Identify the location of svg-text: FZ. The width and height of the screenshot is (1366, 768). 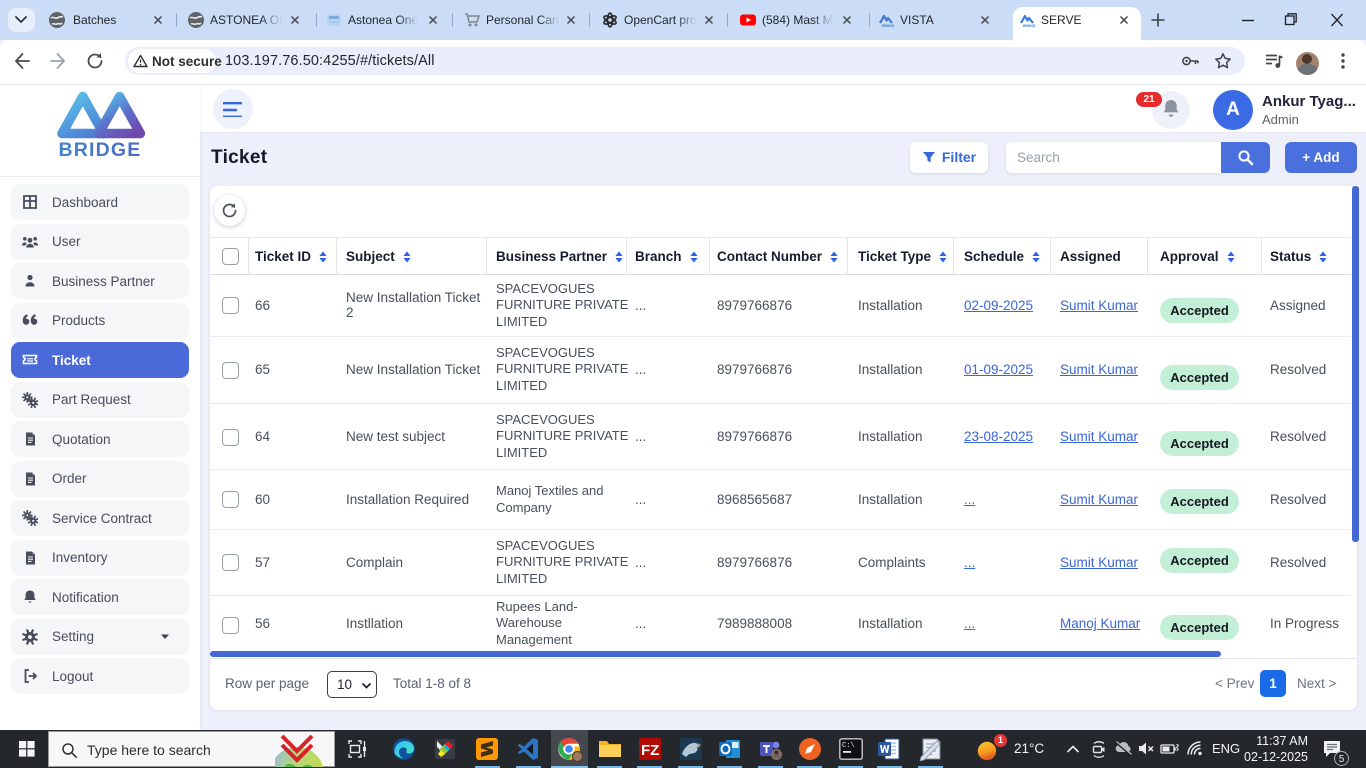
(650, 750).